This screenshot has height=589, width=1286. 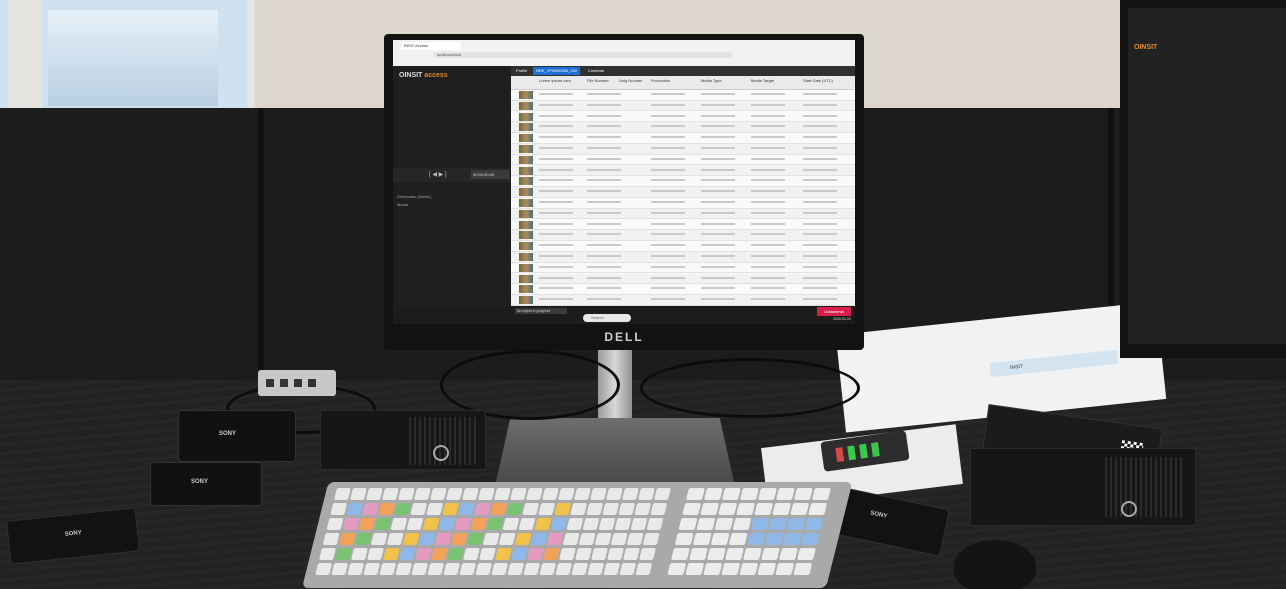 I want to click on tab-project: NRK_VPN000000_002, so click(x=557, y=71).